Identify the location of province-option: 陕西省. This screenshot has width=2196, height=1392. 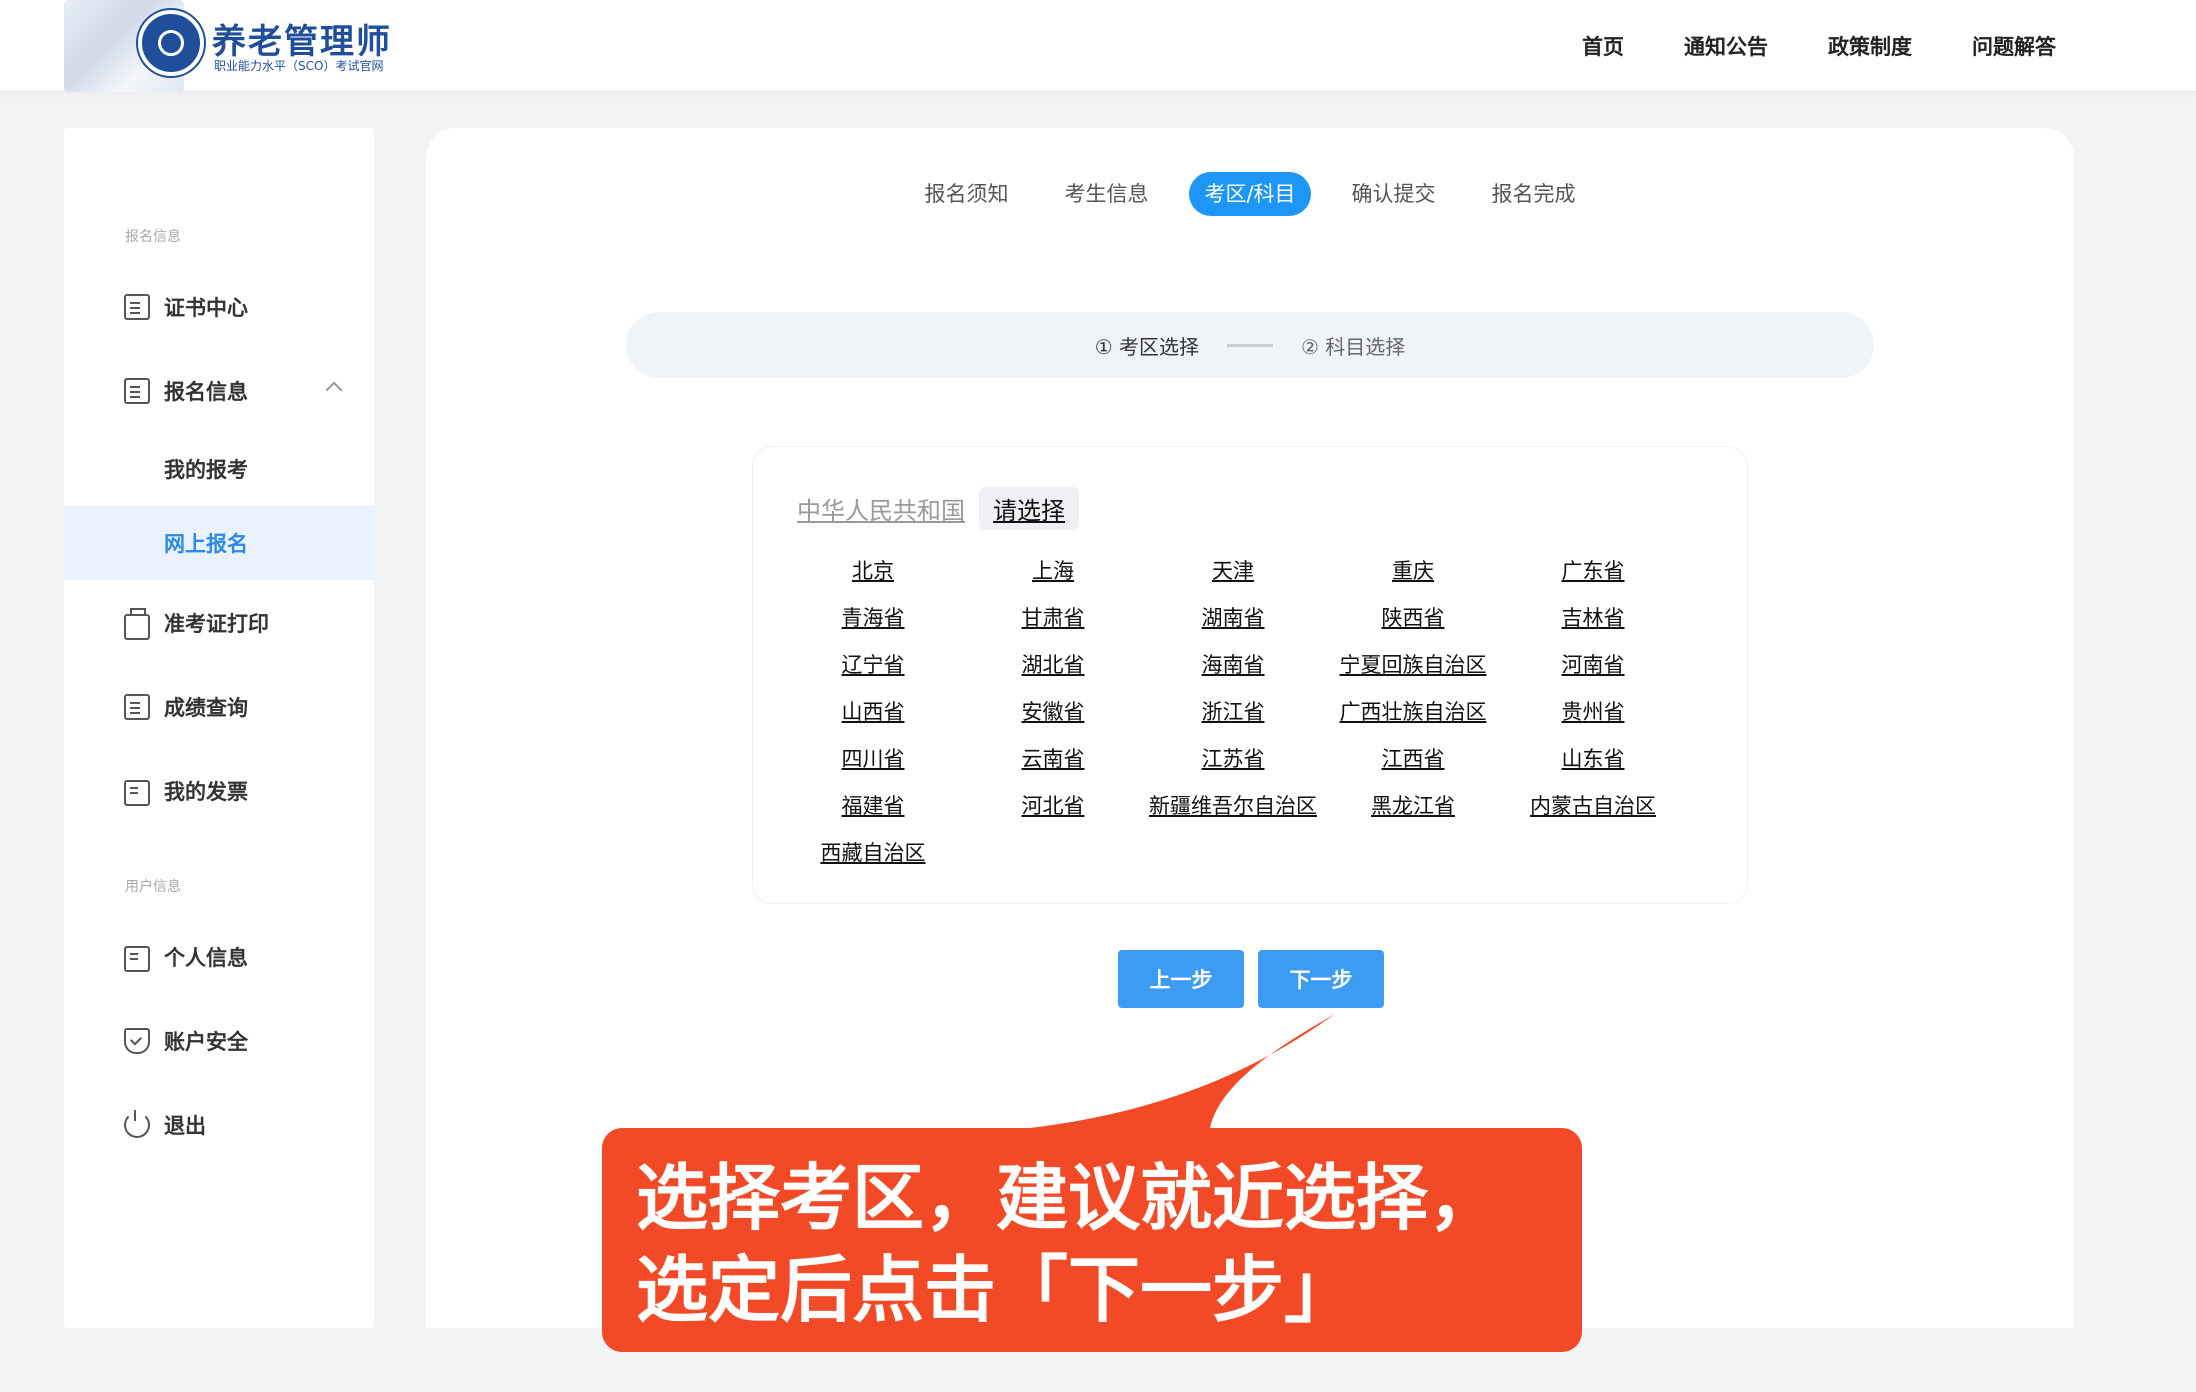
(1413, 618).